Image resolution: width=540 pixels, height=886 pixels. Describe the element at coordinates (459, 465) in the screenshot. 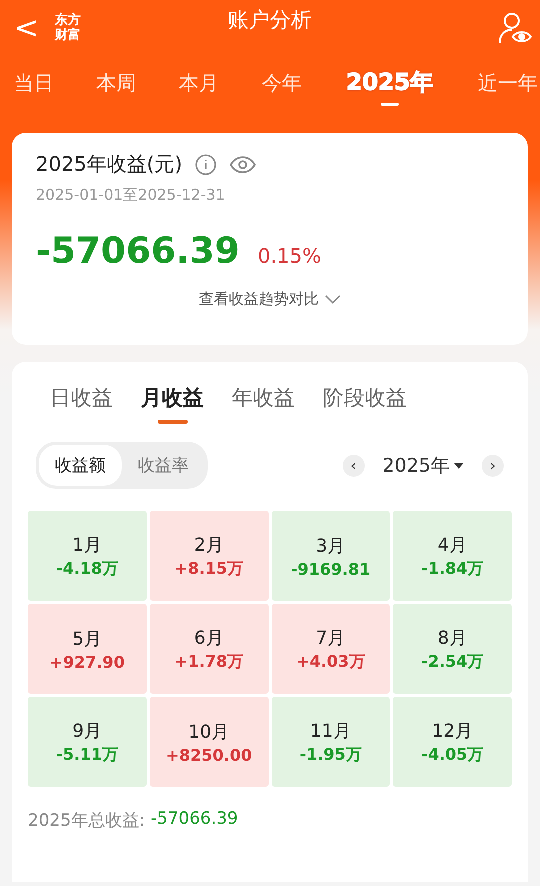

I see `caret-icon` at that location.